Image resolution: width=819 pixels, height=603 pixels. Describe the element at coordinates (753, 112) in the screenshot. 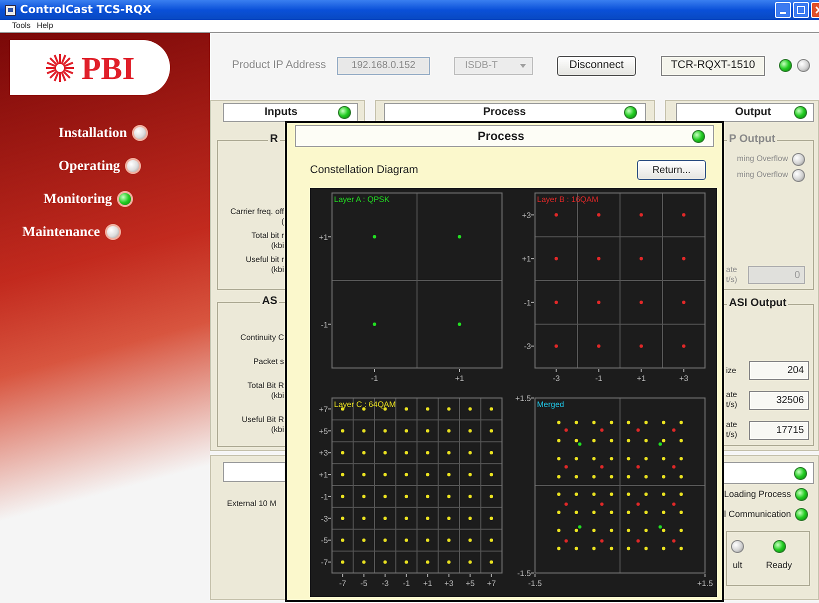

I see `panel-title: Output` at that location.